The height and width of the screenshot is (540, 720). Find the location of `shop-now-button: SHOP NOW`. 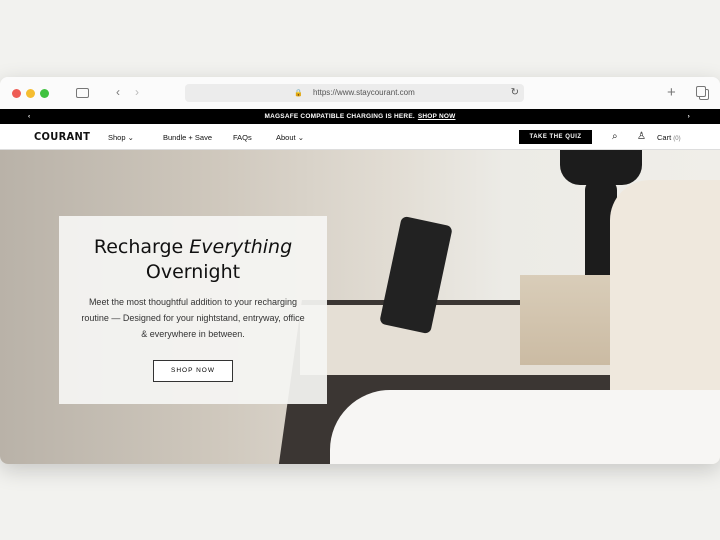

shop-now-button: SHOP NOW is located at coordinates (193, 371).